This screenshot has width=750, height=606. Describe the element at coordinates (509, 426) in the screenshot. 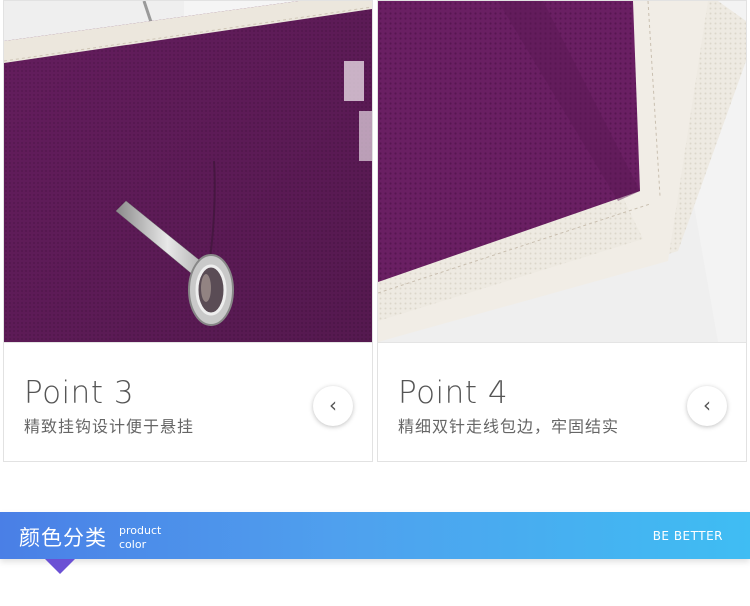

I see `point-description: 精细双针走线包边，牢固结实` at that location.